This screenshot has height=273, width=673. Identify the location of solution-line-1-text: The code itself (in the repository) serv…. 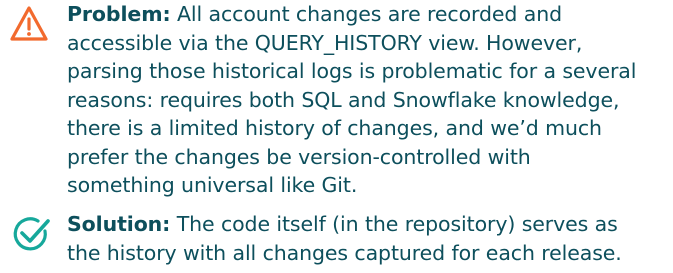
(394, 224).